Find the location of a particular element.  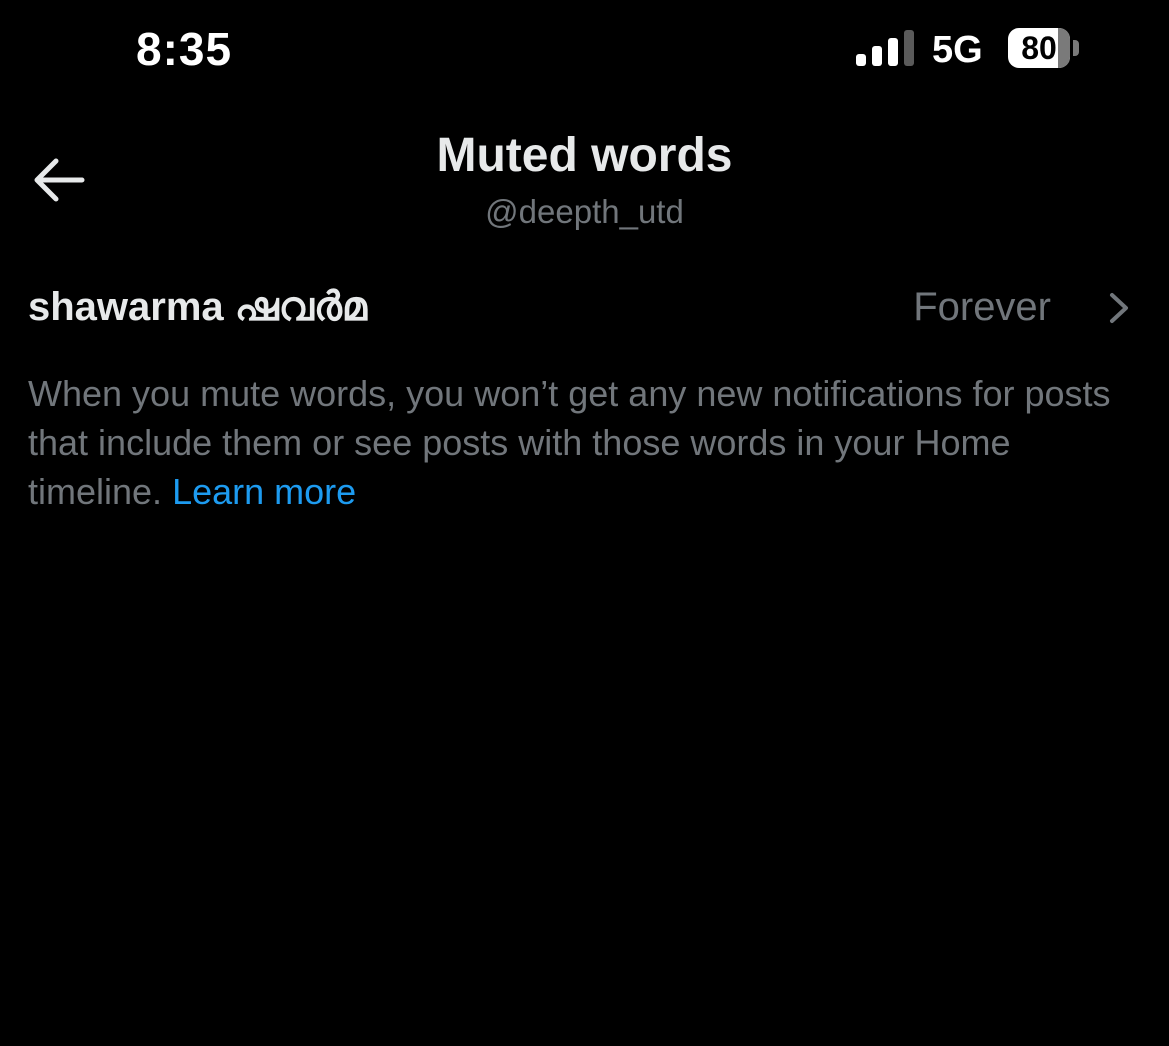

learn-more-link: Learn more is located at coordinates (264, 491).